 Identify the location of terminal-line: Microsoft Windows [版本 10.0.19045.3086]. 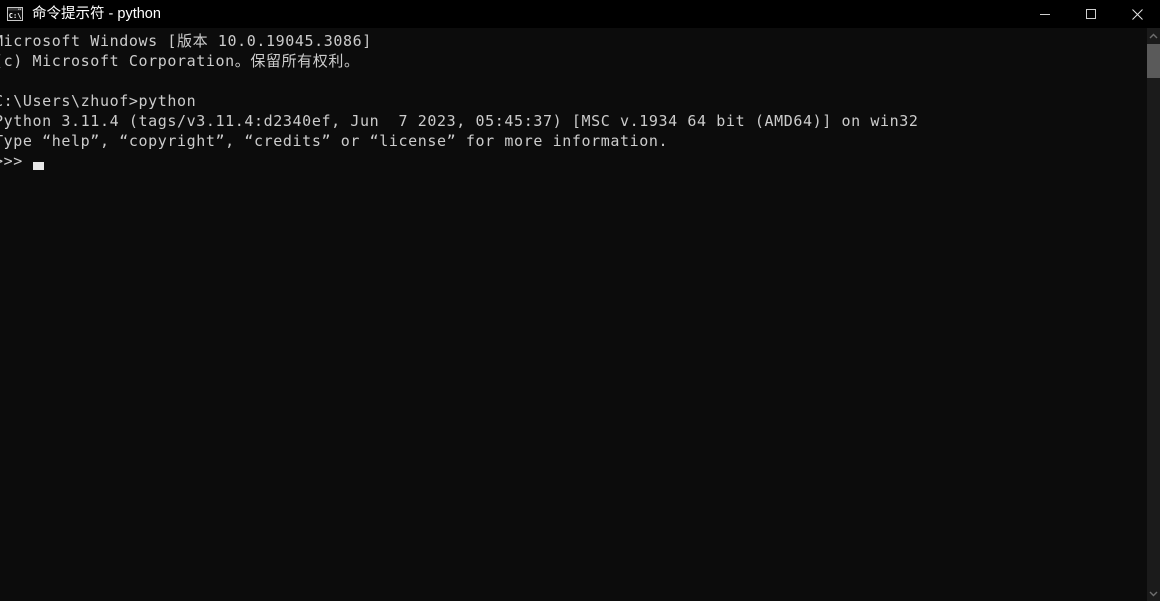
(186, 41).